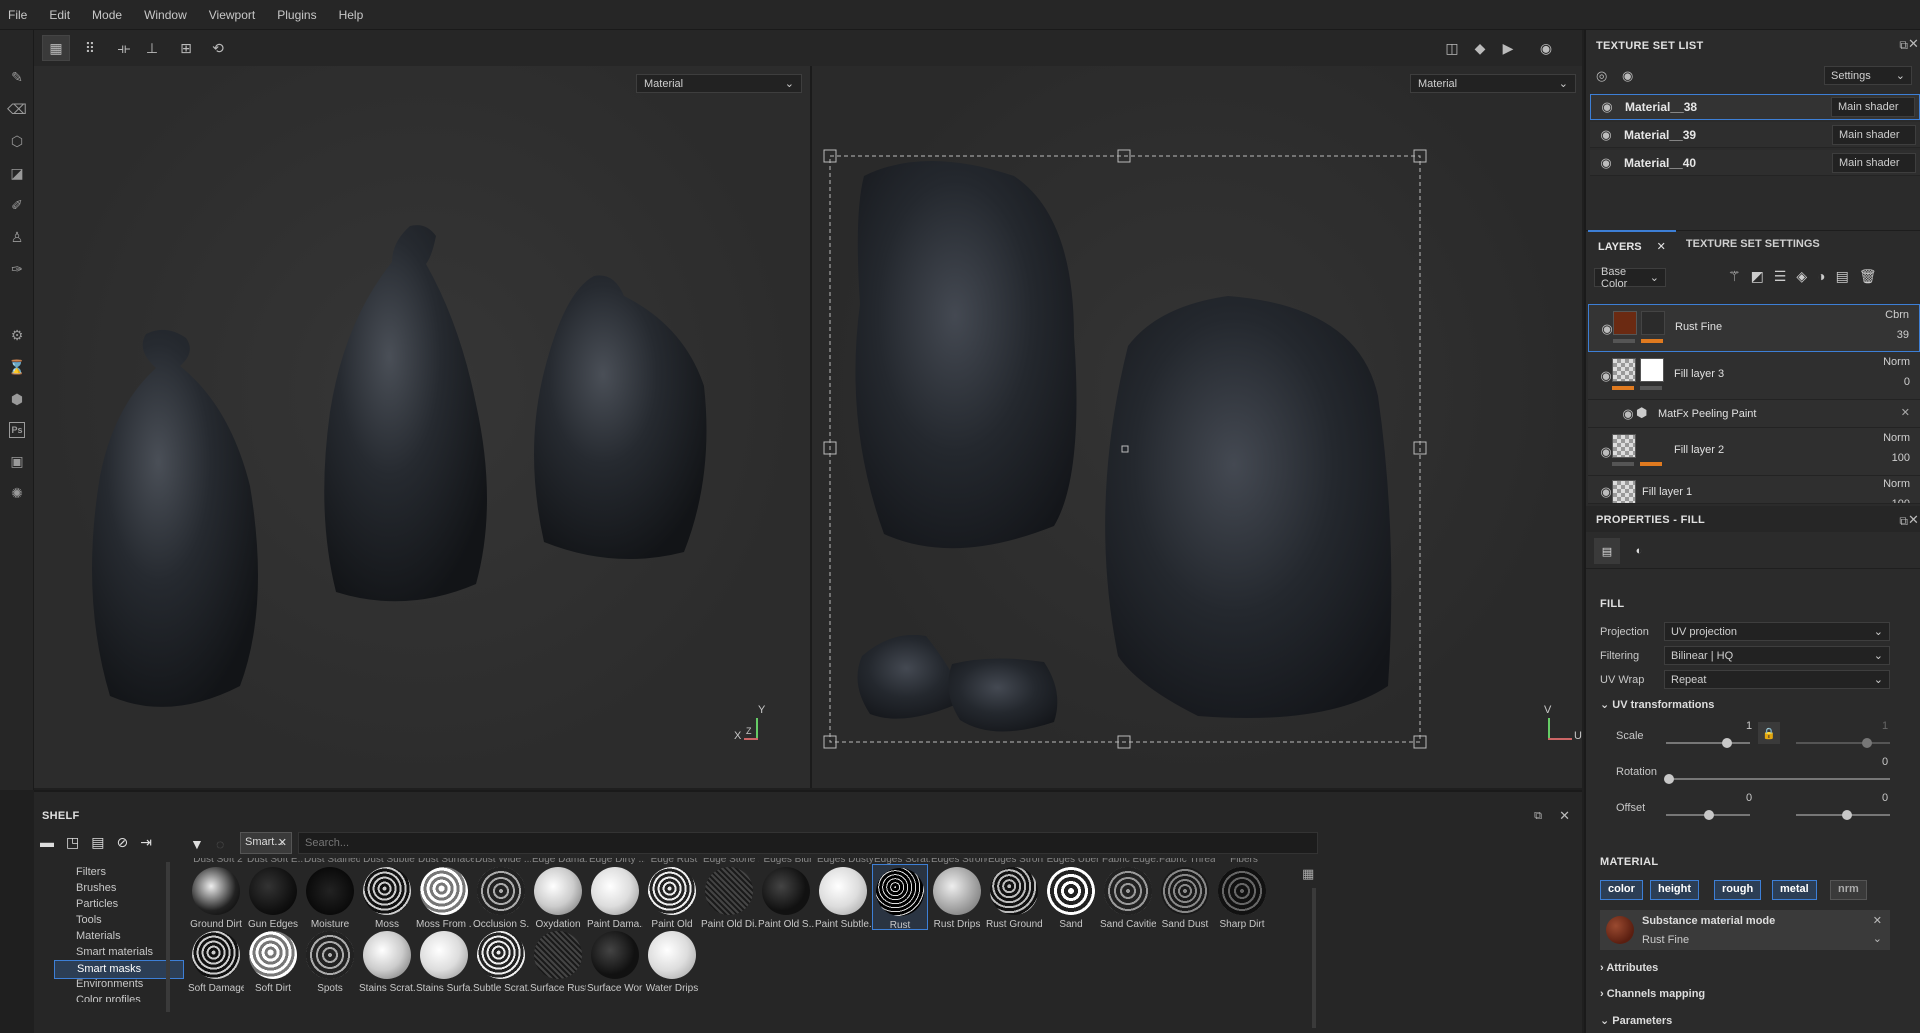 The height and width of the screenshot is (1033, 1920). What do you see at coordinates (615, 961) in the screenshot?
I see `shelf-item: Surface Worn` at bounding box center [615, 961].